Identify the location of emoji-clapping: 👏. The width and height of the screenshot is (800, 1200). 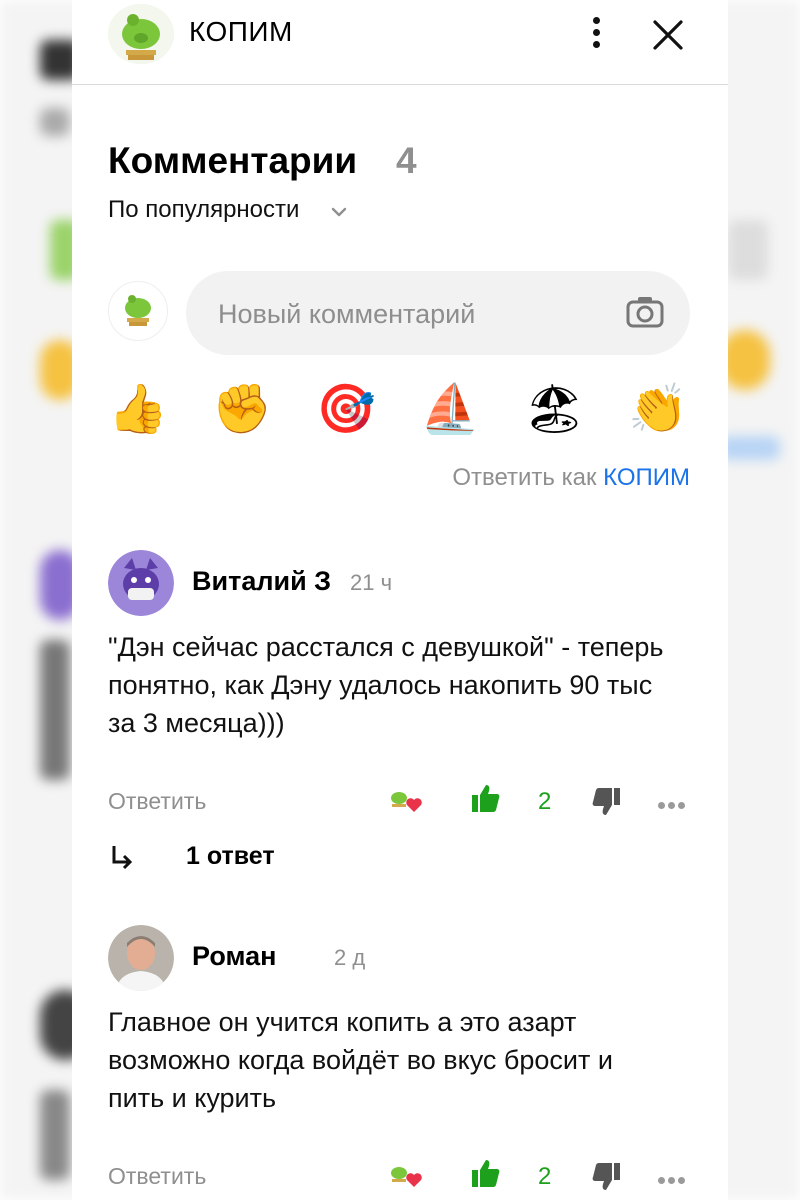
(658, 409).